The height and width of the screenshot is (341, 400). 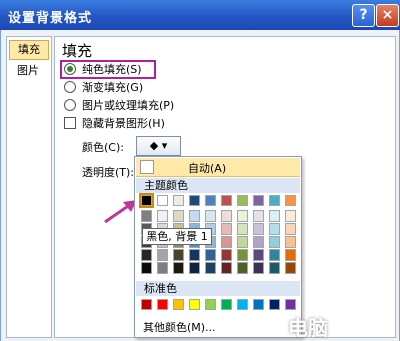 What do you see at coordinates (363, 15) in the screenshot?
I see `help-button: ?` at bounding box center [363, 15].